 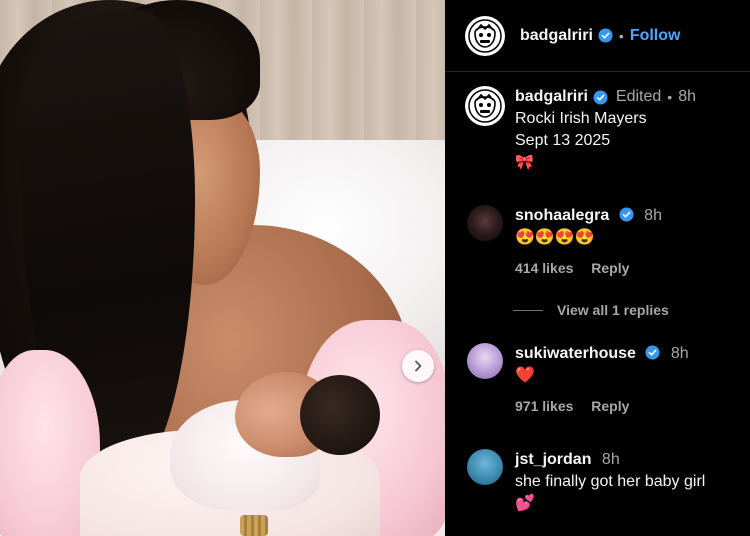 What do you see at coordinates (638, 96) in the screenshot?
I see `edited-label: Edited` at bounding box center [638, 96].